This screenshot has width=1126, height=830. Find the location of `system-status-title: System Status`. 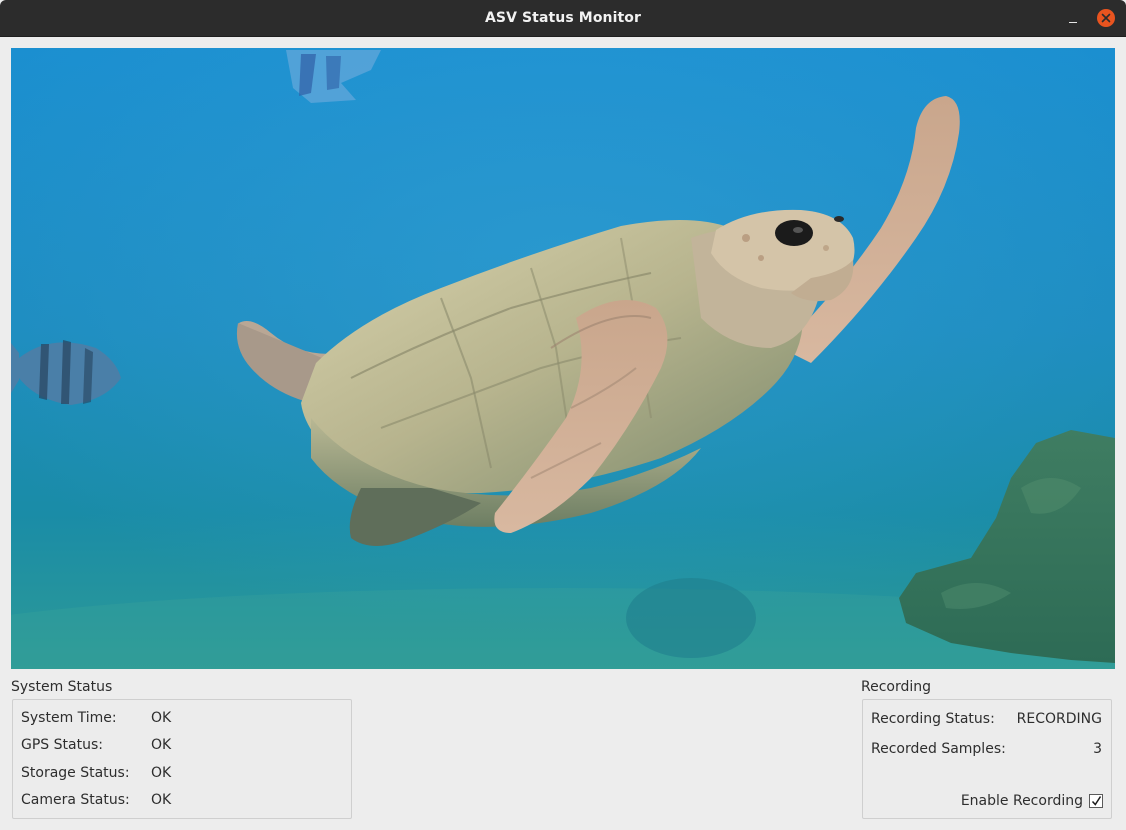

system-status-title: System Status is located at coordinates (62, 687).